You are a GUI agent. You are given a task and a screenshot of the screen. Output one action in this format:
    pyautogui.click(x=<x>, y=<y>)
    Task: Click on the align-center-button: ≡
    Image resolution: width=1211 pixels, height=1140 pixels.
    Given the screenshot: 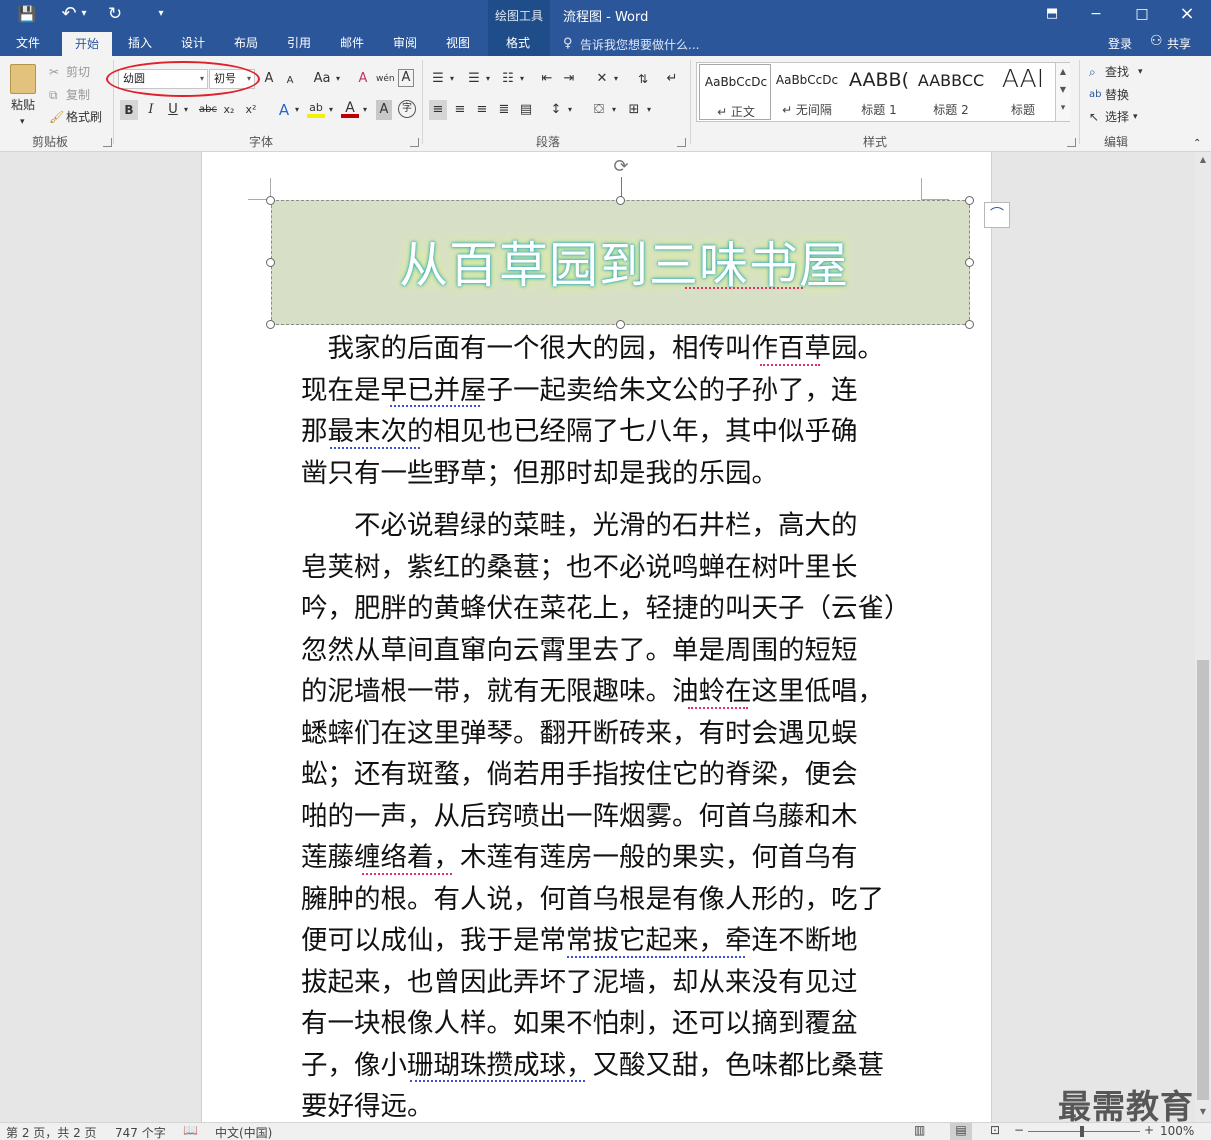 What is the action you would take?
    pyautogui.click(x=460, y=110)
    